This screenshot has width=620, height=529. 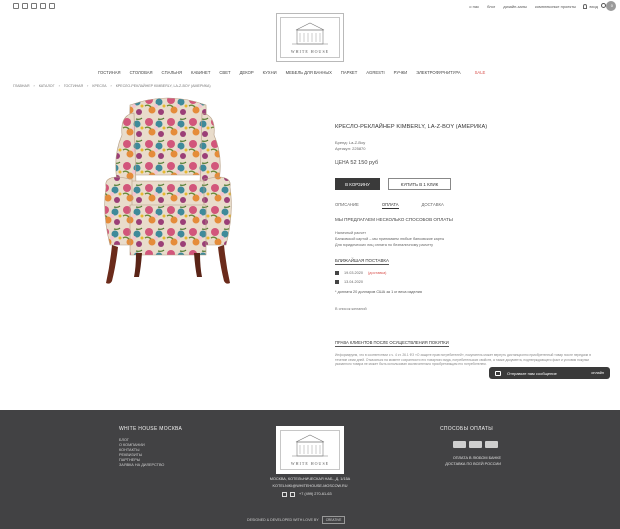 What do you see at coordinates (401, 72) in the screenshot?
I see `nav-item-handles: РУЧКИ` at bounding box center [401, 72].